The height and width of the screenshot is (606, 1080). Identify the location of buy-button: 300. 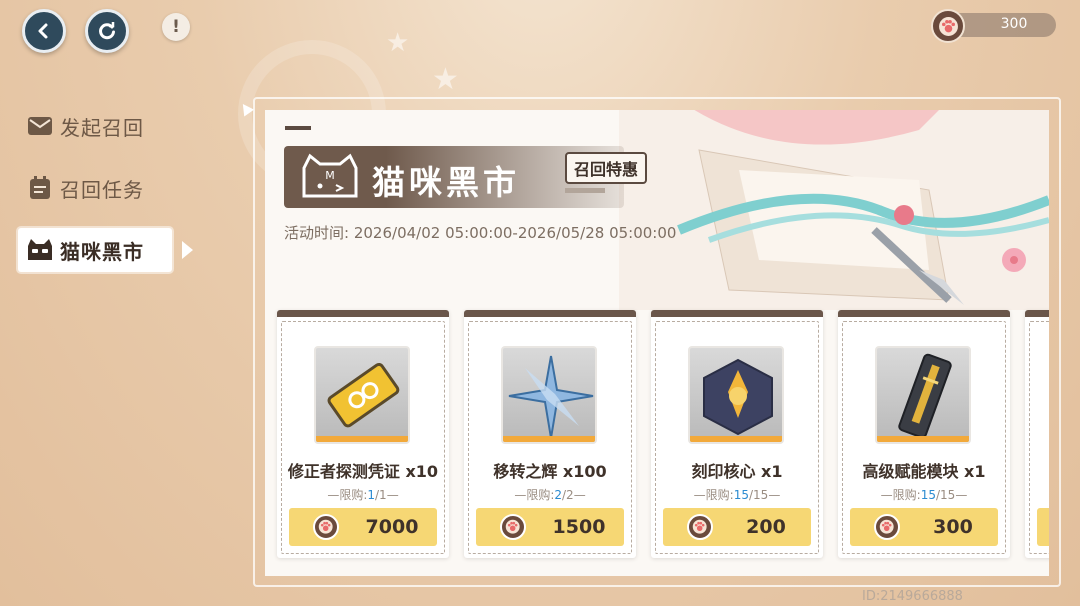
(924, 527).